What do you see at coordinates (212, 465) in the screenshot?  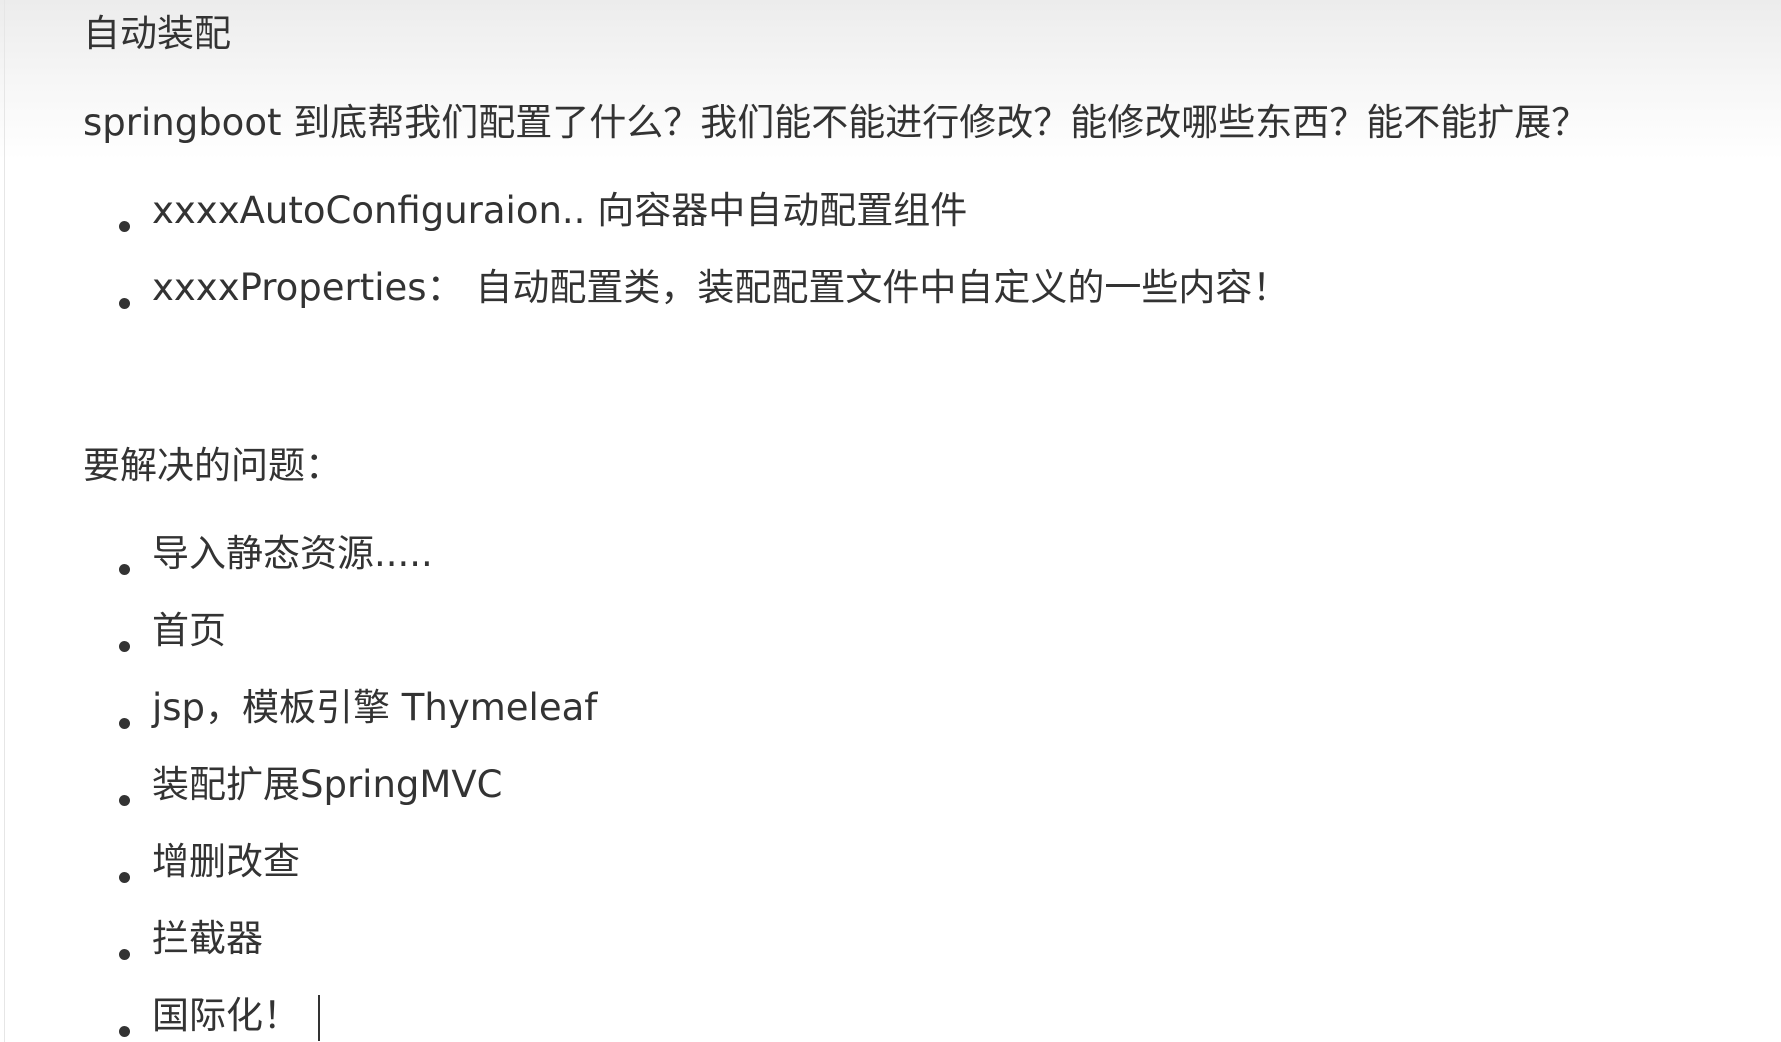 I see `problems-heading: 要解决的问题：` at bounding box center [212, 465].